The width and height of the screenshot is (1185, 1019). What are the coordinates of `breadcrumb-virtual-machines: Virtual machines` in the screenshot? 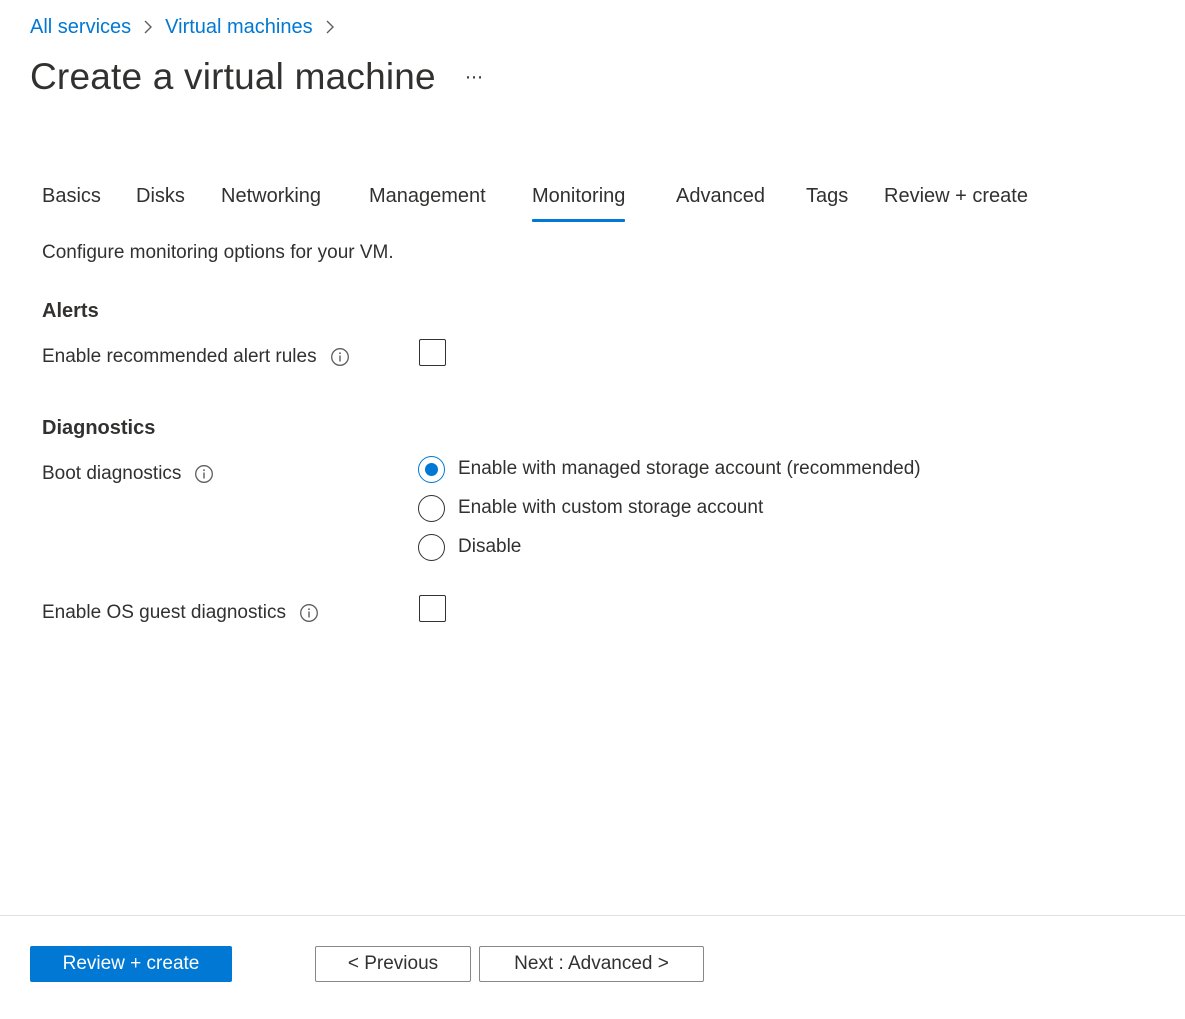 It's located at (238, 27).